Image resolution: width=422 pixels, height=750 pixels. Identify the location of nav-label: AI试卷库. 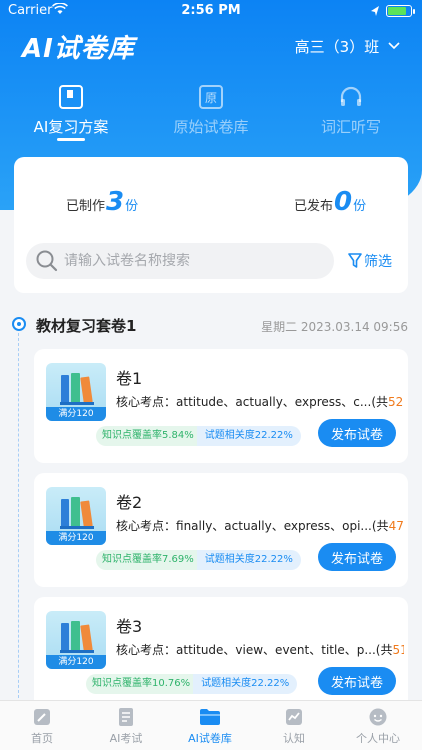
(210, 738).